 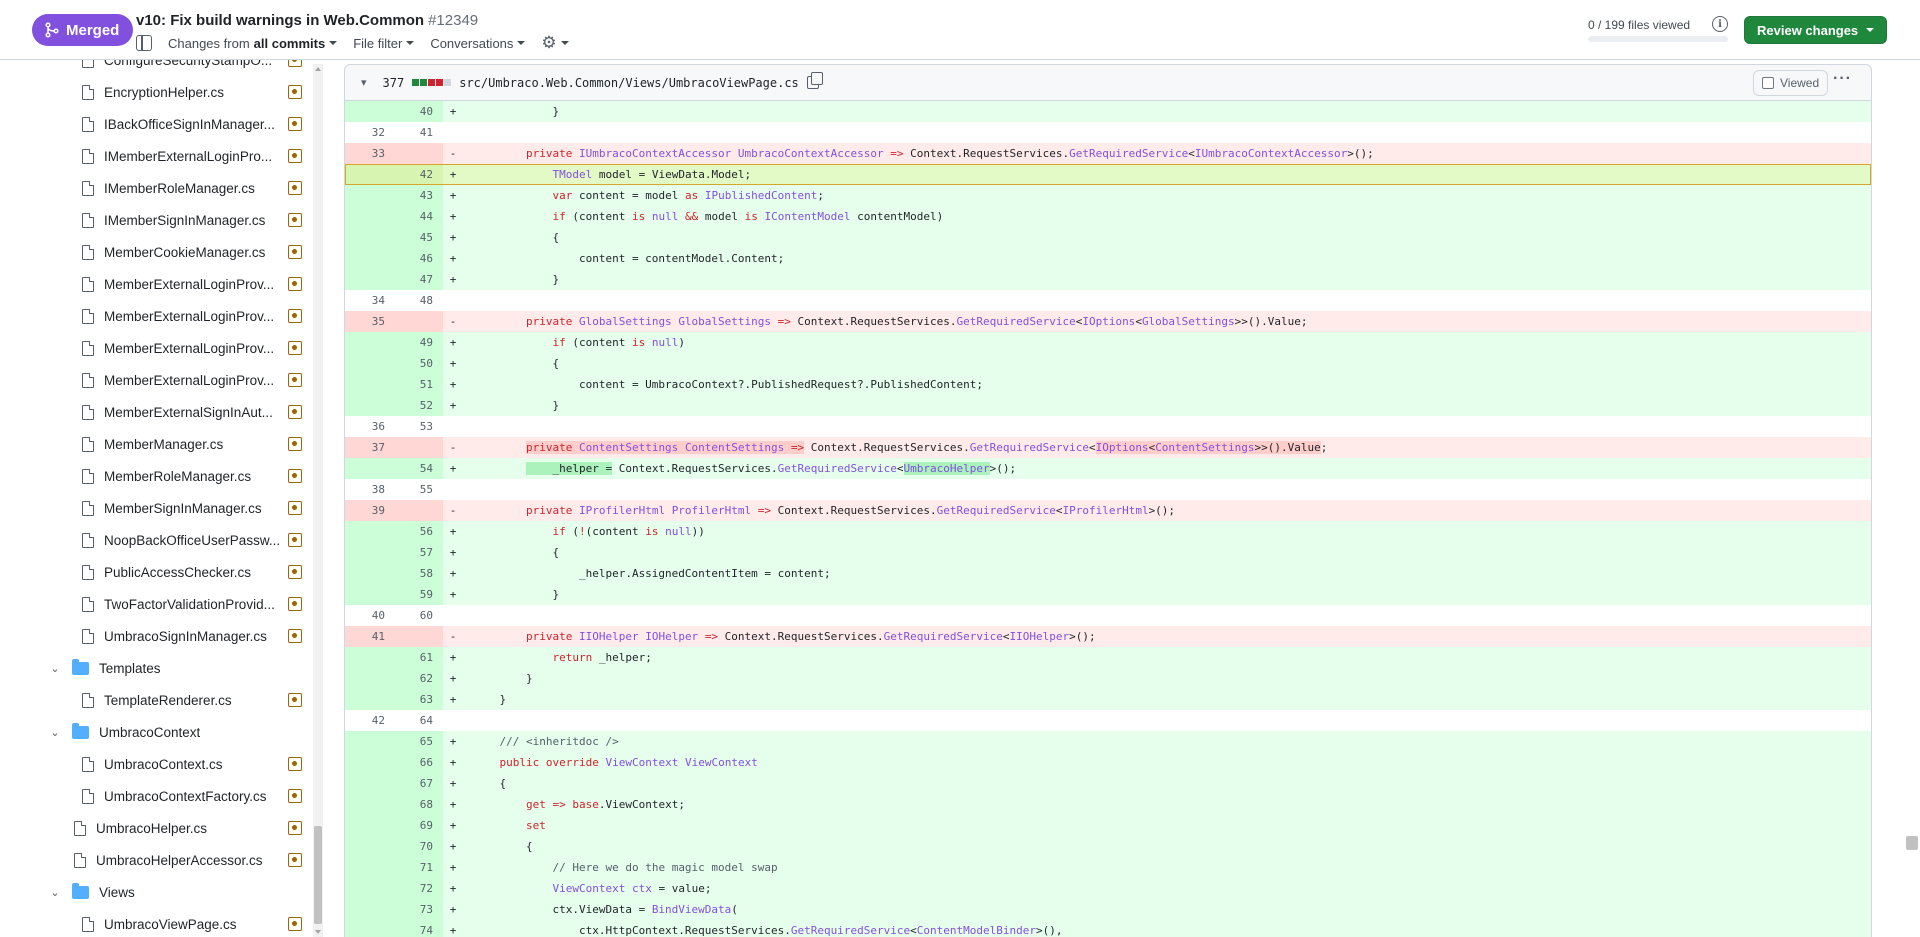 I want to click on new-line-number: 59, so click(x=419, y=594).